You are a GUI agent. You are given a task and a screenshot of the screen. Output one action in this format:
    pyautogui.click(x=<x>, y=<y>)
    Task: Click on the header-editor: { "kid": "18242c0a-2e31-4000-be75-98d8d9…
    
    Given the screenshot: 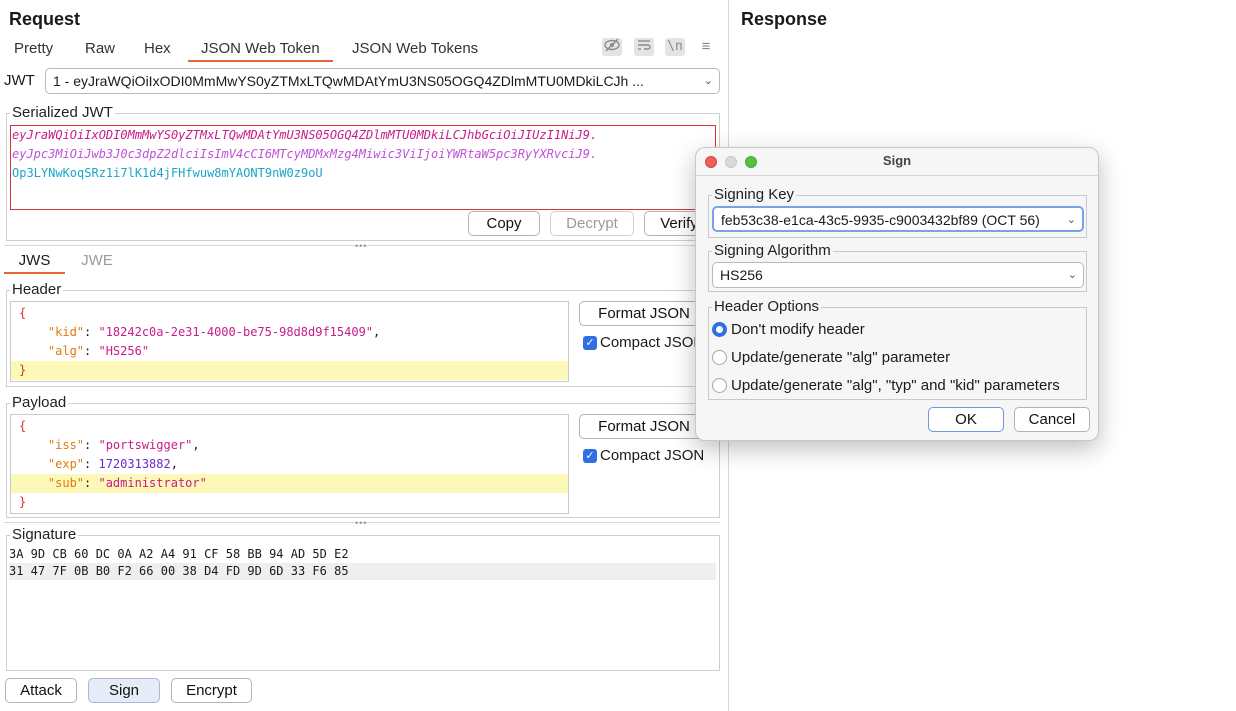 What is the action you would take?
    pyautogui.click(x=289, y=341)
    